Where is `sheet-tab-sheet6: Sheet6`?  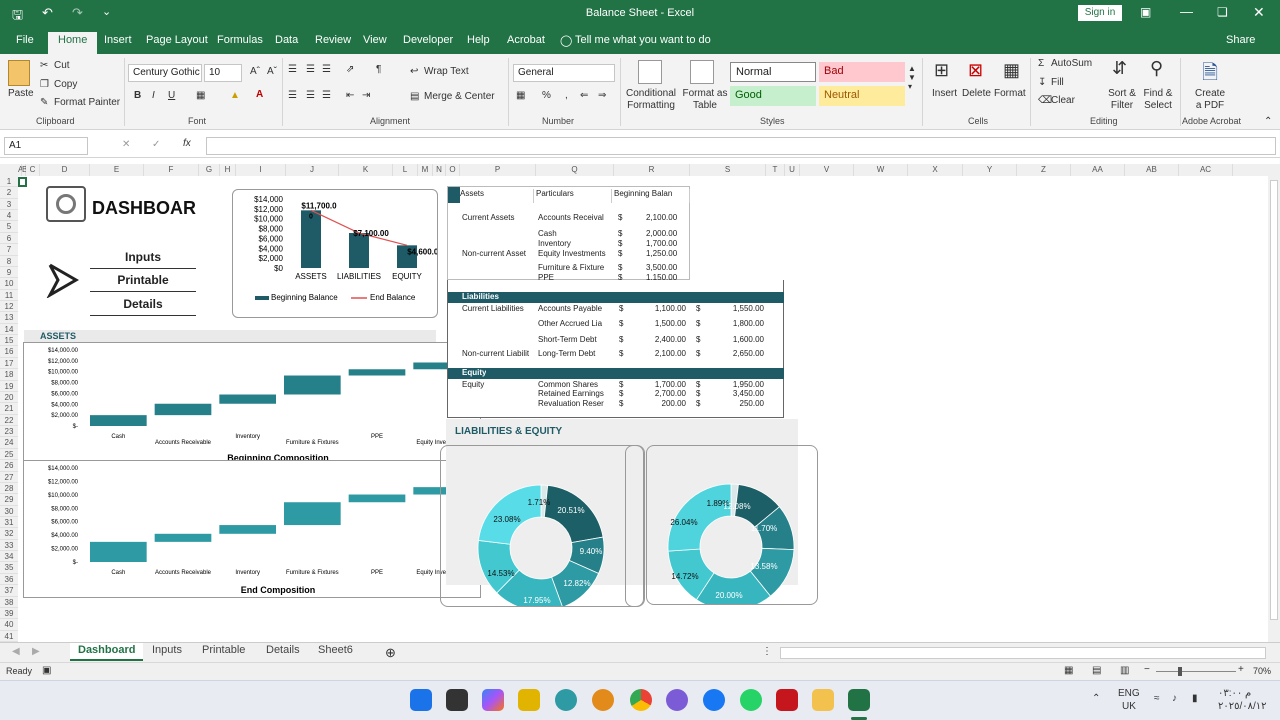 sheet-tab-sheet6: Sheet6 is located at coordinates (335, 652).